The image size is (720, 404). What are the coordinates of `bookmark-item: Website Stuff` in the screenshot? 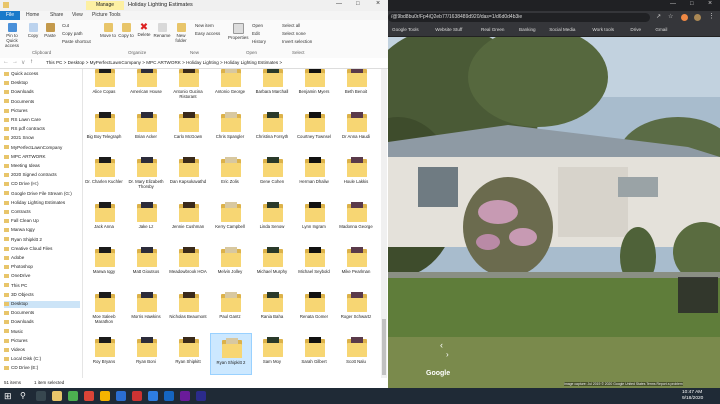 It's located at (448, 29).